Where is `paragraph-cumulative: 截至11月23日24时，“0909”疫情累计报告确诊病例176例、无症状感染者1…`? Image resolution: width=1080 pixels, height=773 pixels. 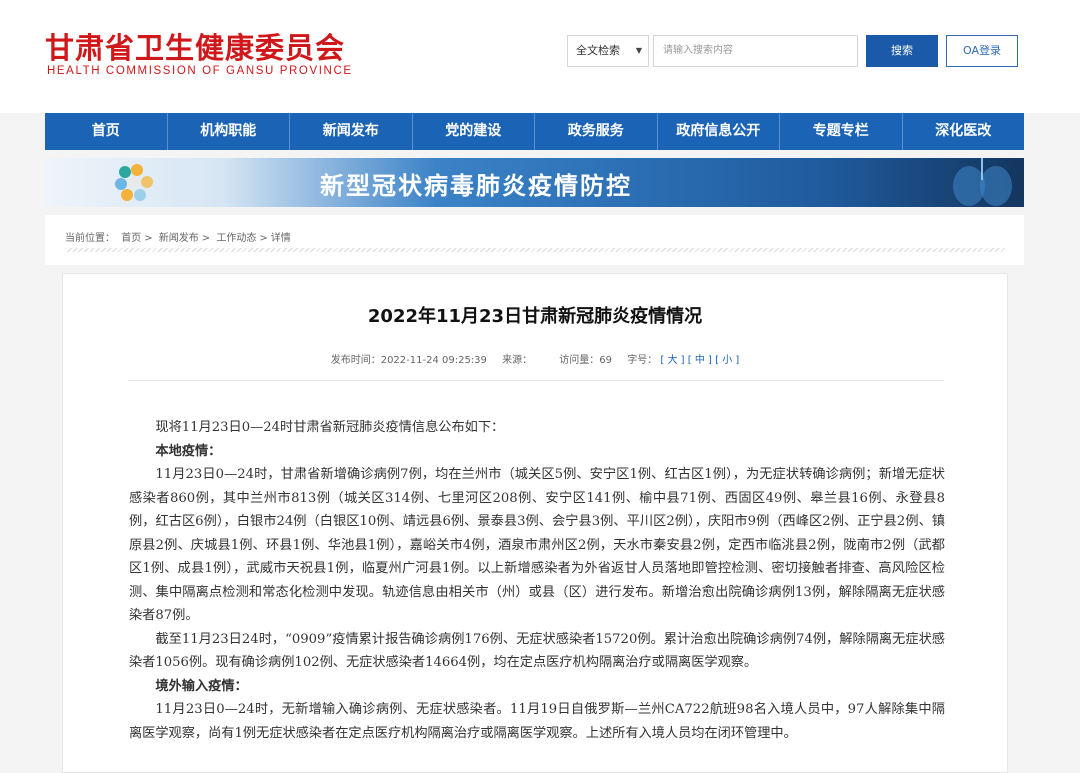 paragraph-cumulative: 截至11月23日24时，“0909”疫情累计报告确诊病例176例、无症状感染者1… is located at coordinates (537, 651).